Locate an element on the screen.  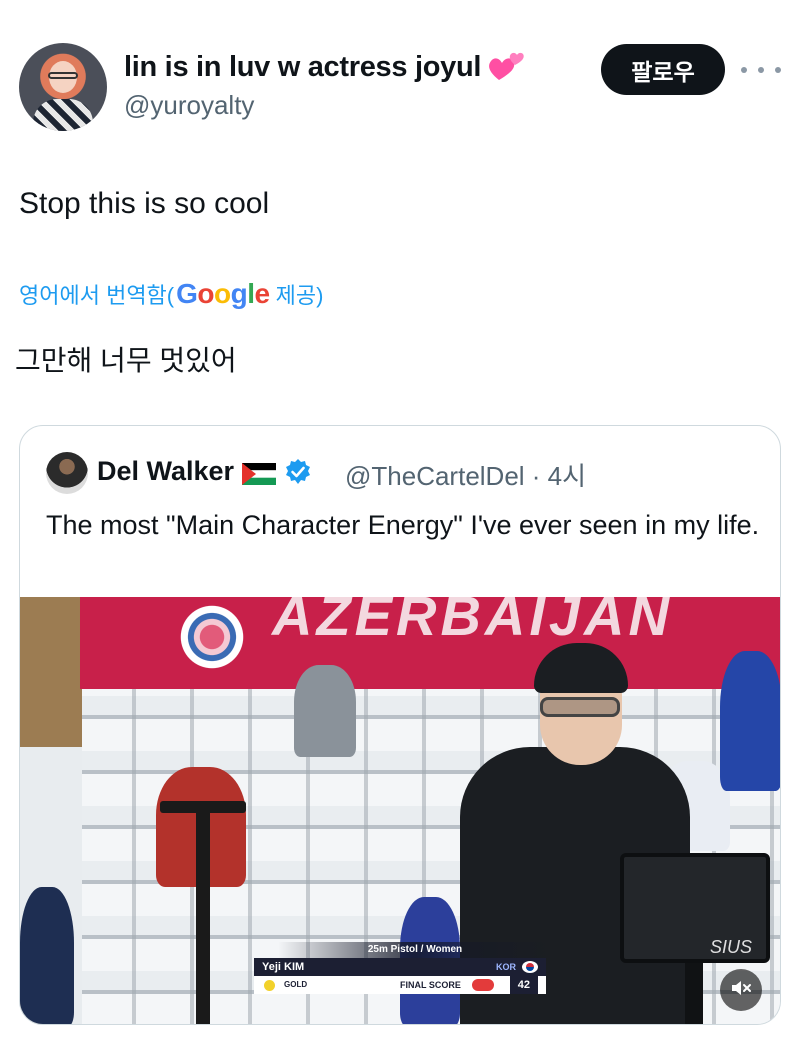
translated-from-label: 영어에서 번역함( is located at coordinates (97, 295).